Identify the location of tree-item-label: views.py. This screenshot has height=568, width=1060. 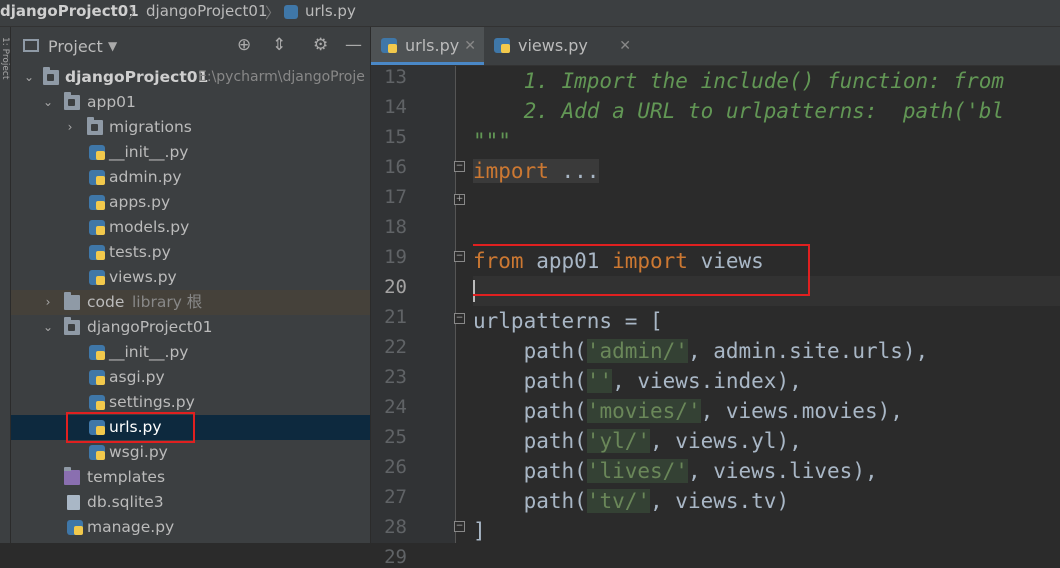
(143, 277).